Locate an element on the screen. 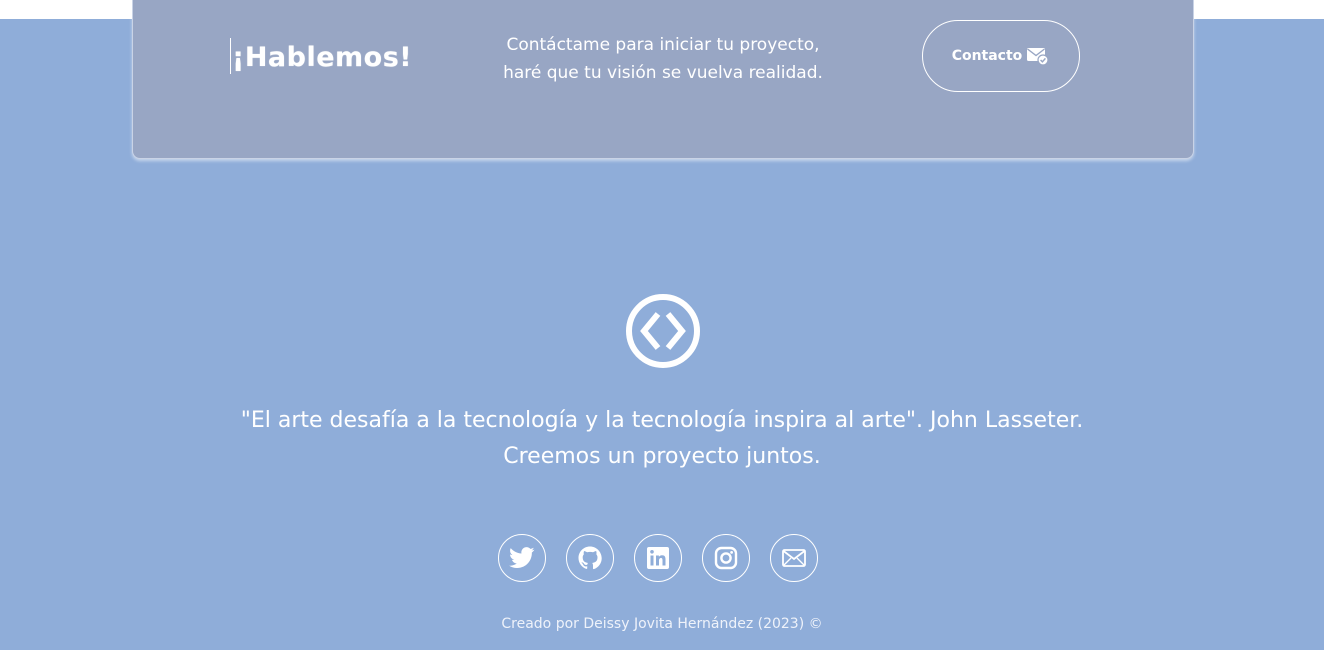 This screenshot has width=1324, height=650. twitter-icon is located at coordinates (522, 557).